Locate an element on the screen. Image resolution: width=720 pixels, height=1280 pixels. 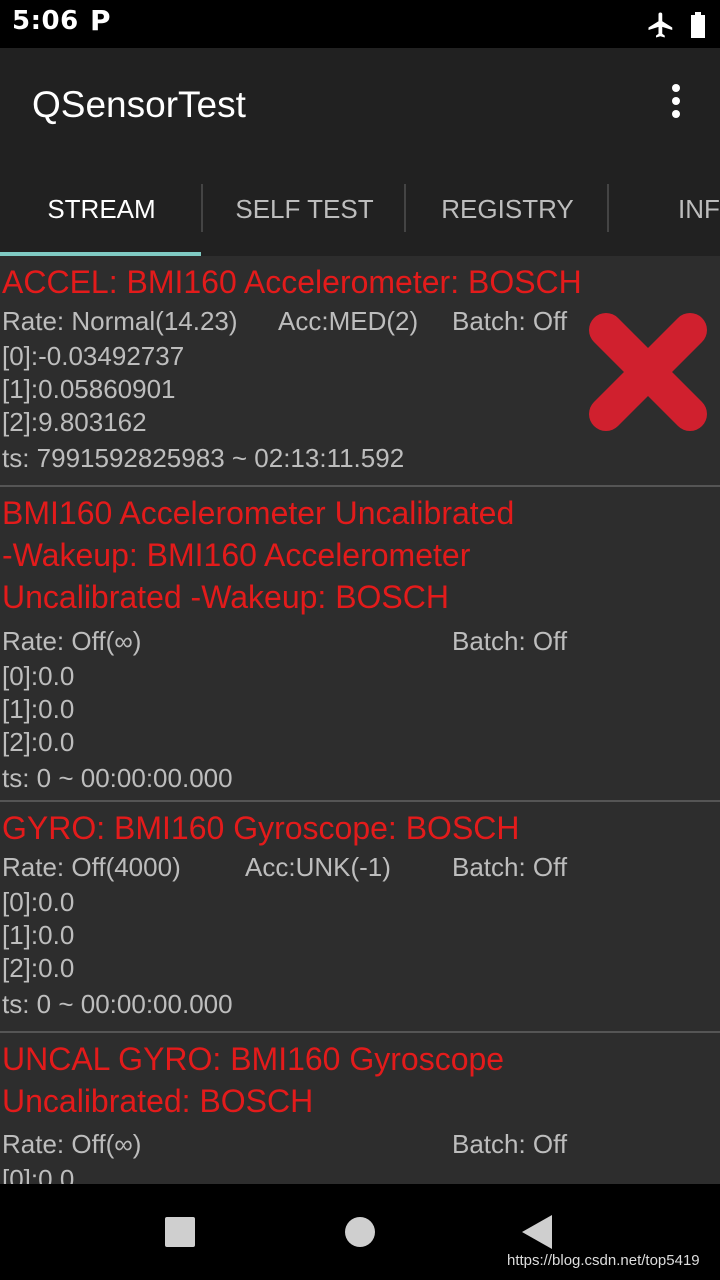
status-bar: 5:06 P is located at coordinates (360, 24).